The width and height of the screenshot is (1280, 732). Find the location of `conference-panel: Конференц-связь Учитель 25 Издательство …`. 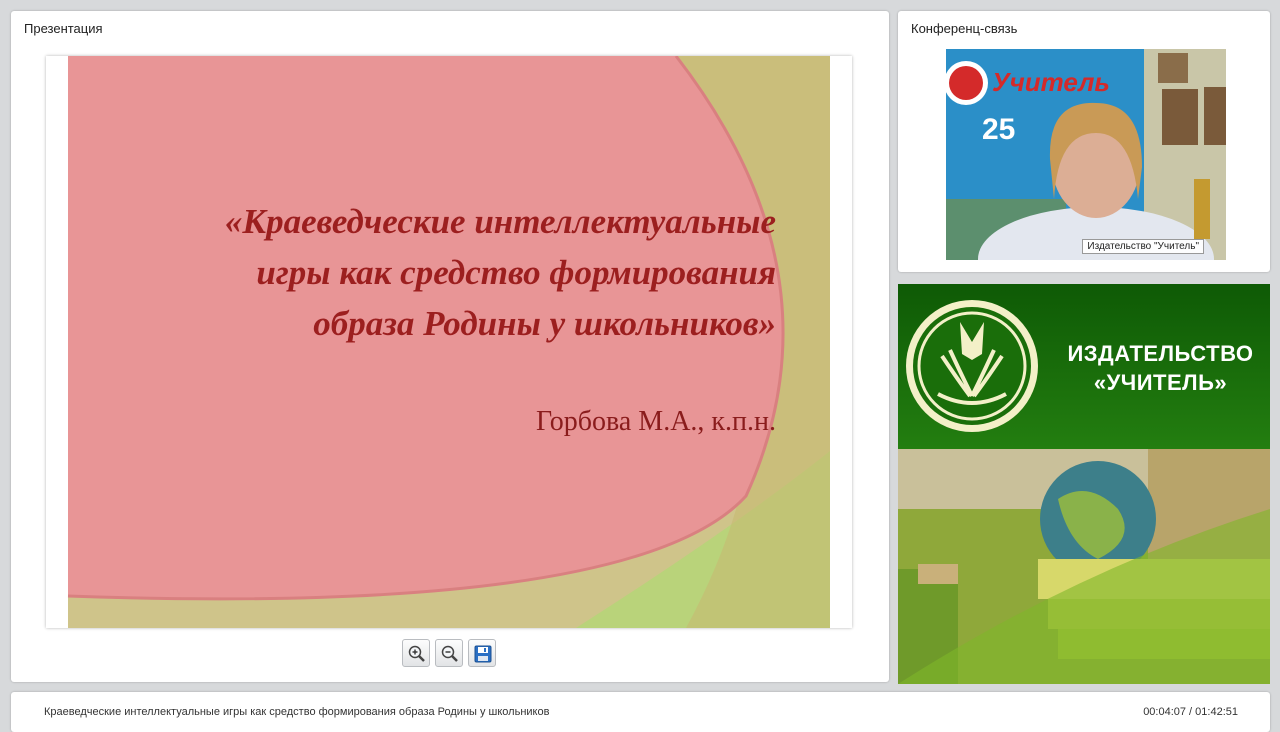

conference-panel: Конференц-связь Учитель 25 Издательство … is located at coordinates (1084, 141).